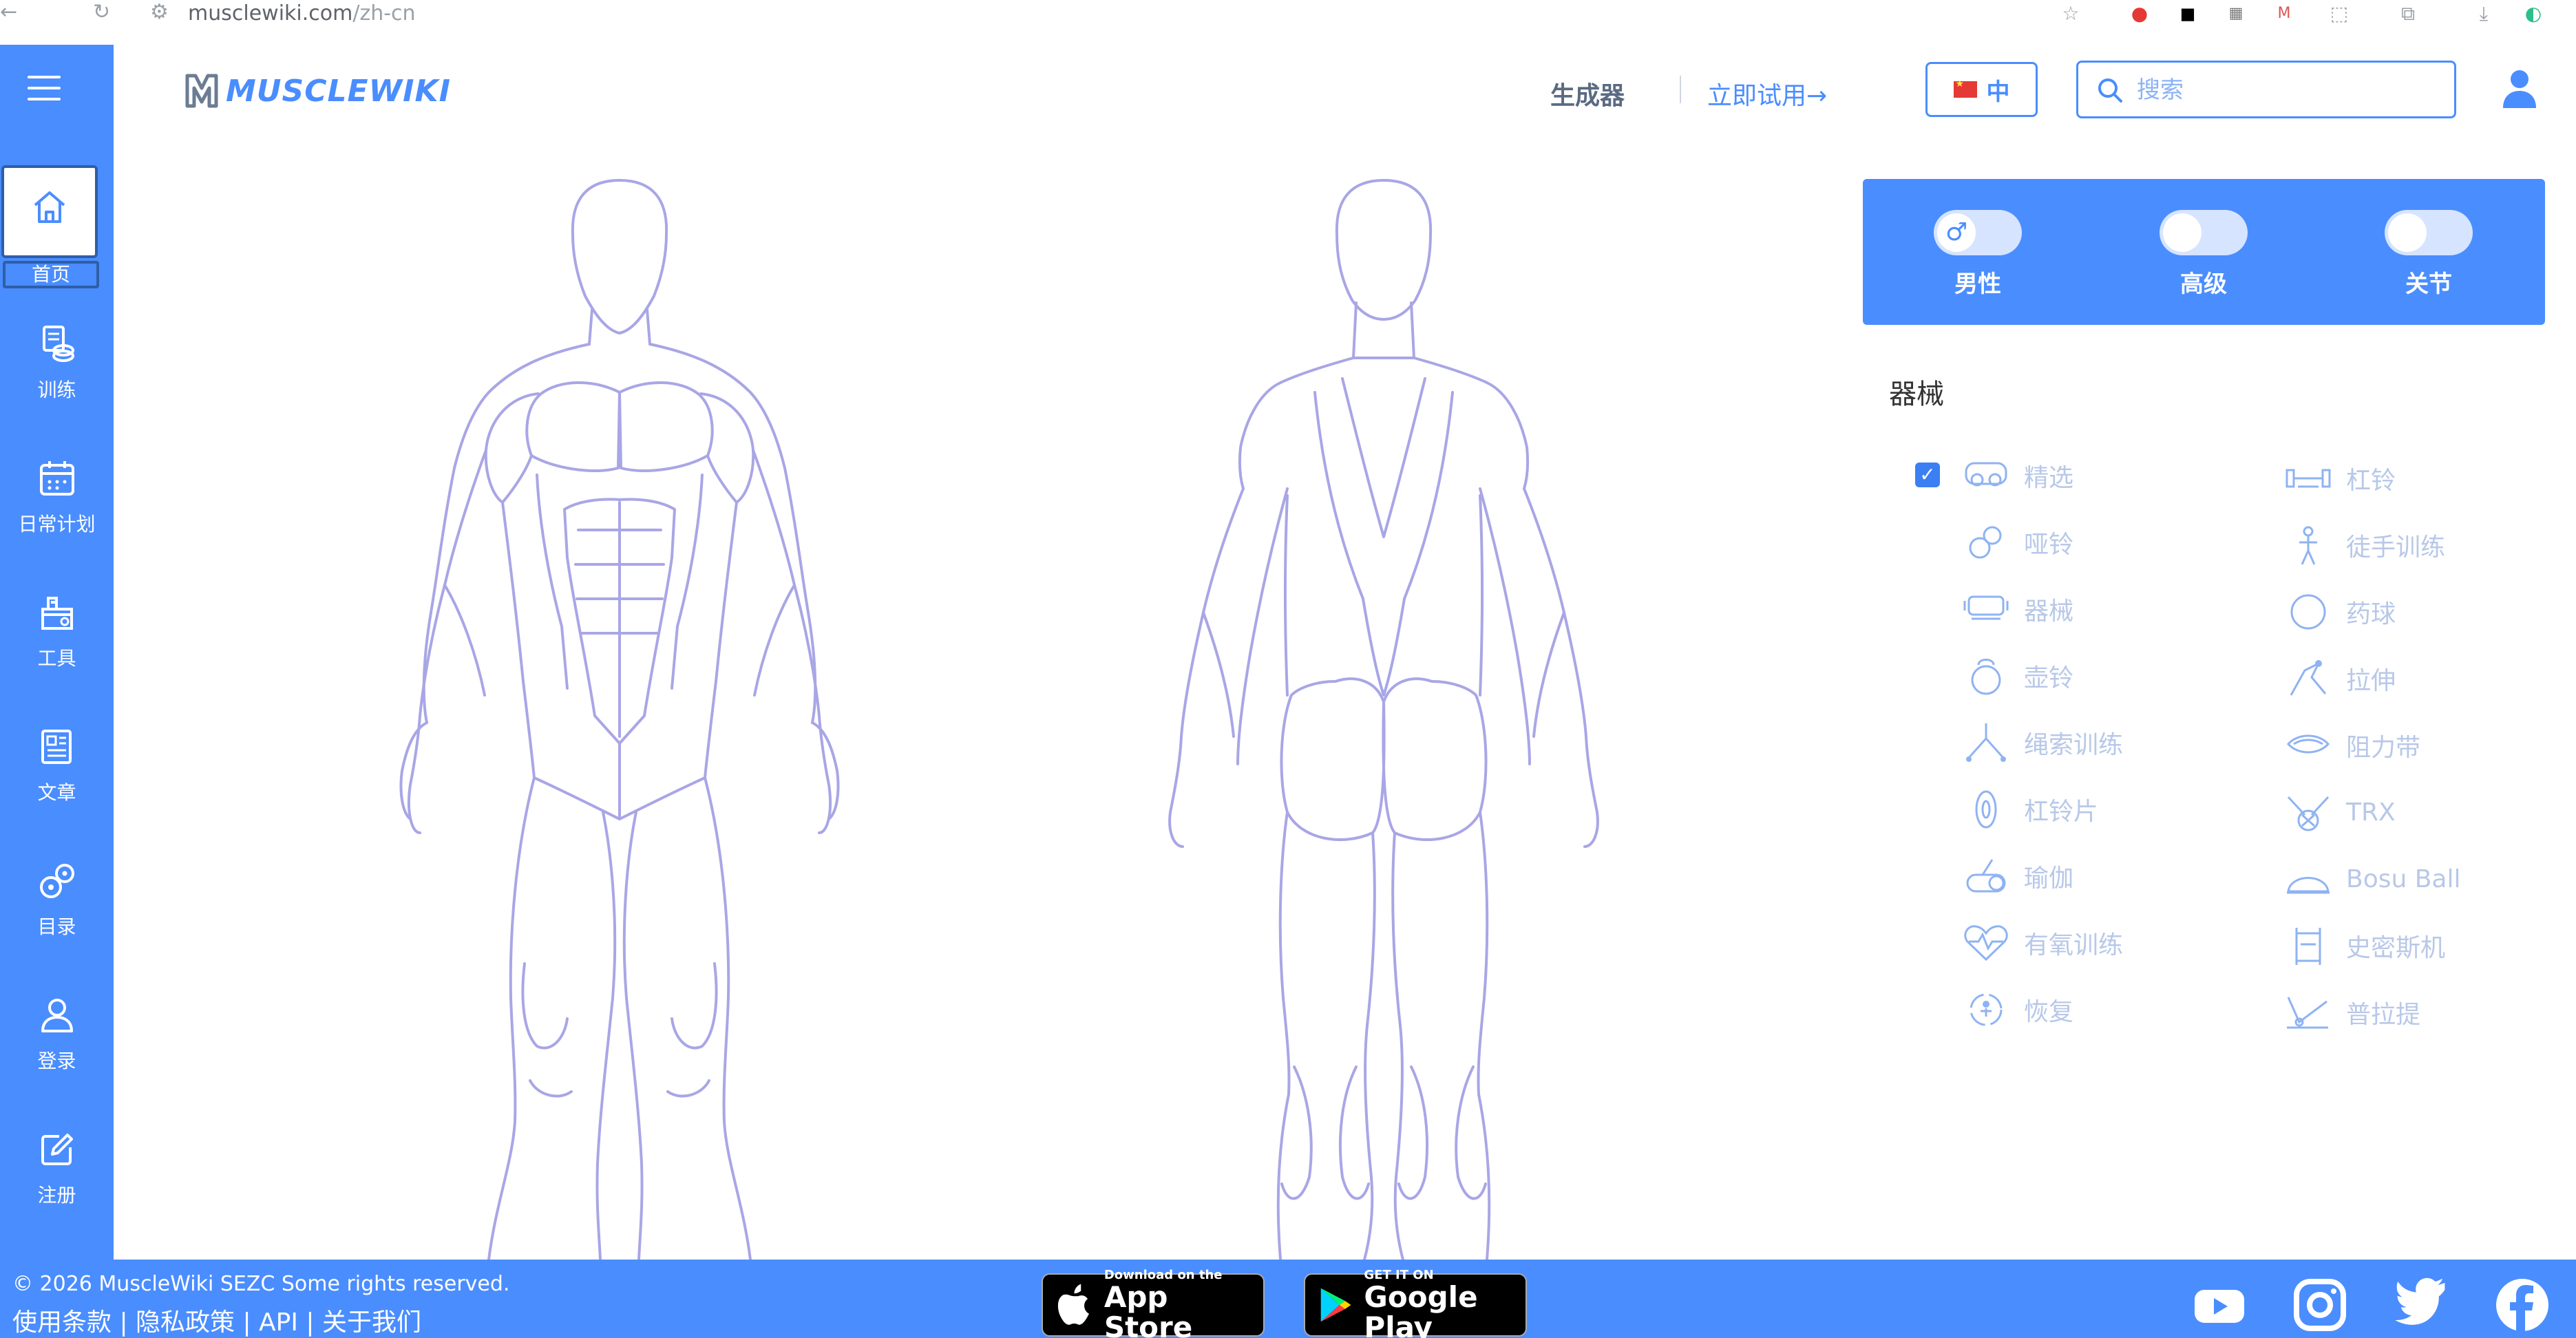  I want to click on back-neck-traps, so click(1384, 342).